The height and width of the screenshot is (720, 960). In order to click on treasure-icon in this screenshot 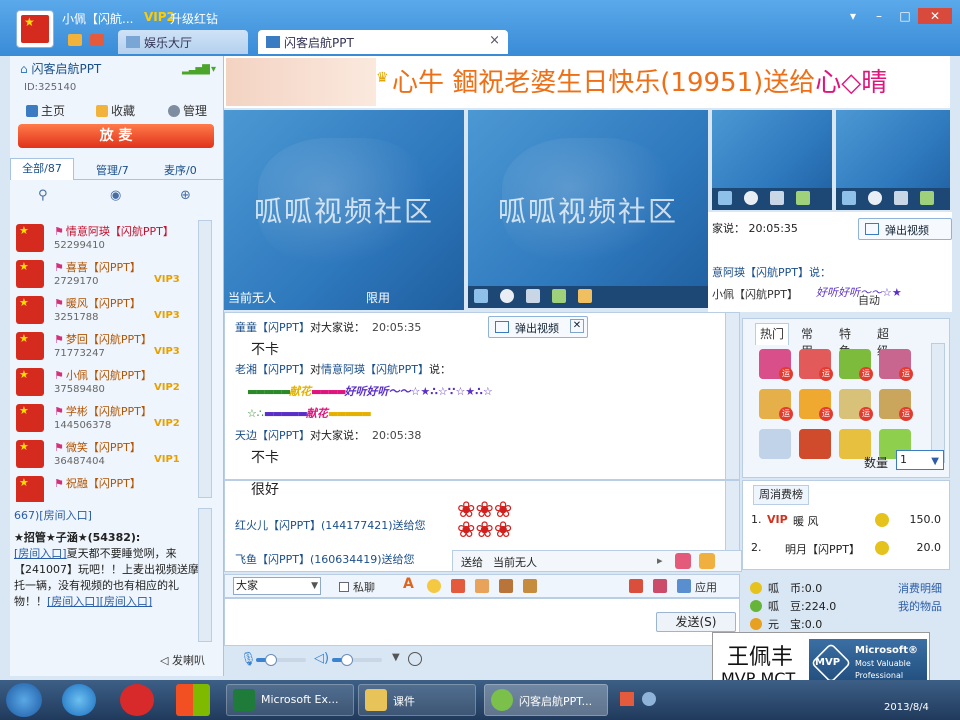, I will do `click(707, 561)`.